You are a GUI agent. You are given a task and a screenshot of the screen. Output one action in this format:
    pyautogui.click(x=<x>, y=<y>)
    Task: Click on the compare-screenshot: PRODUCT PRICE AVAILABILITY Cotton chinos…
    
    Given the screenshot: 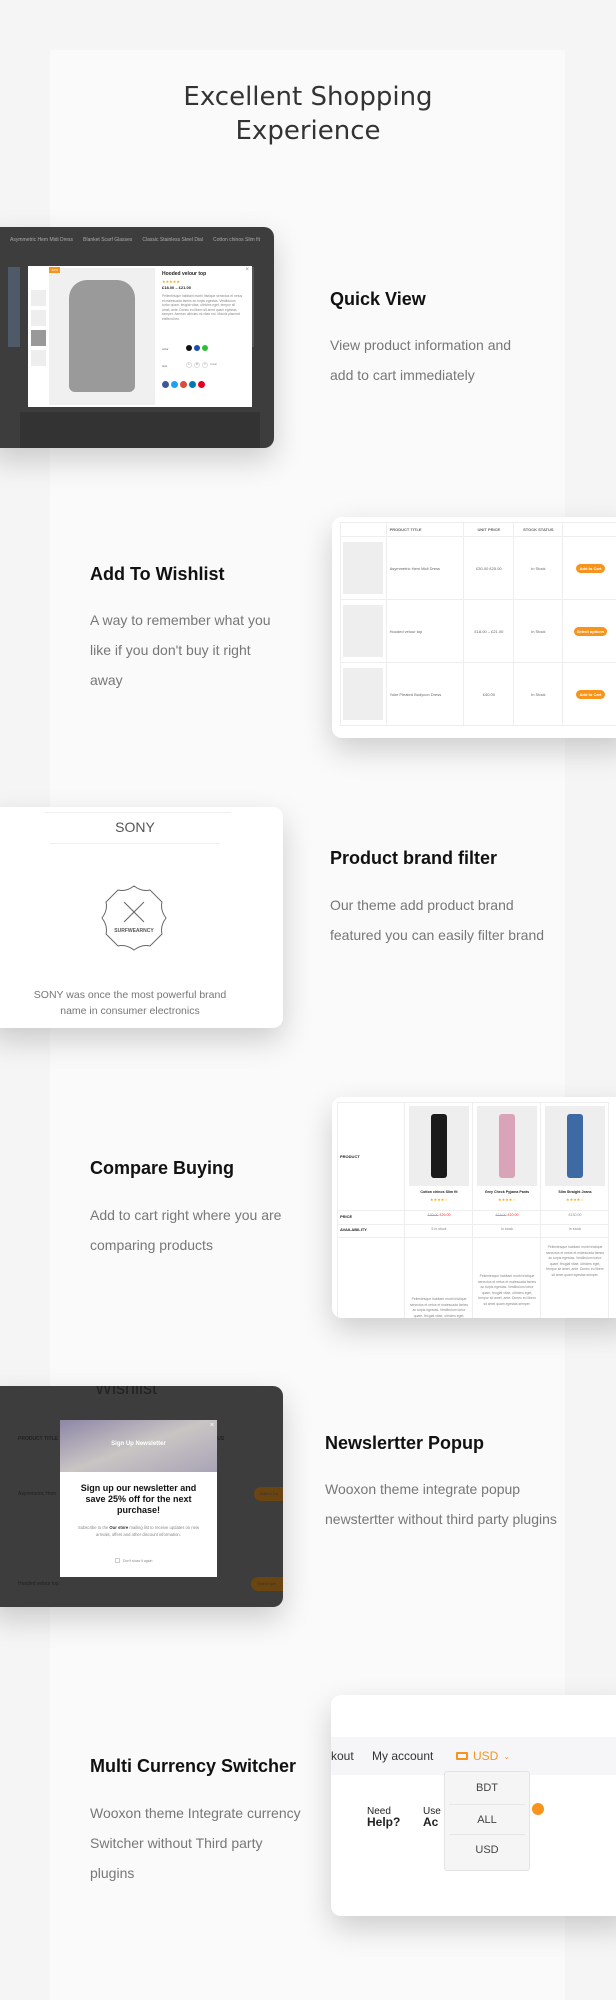 What is the action you would take?
    pyautogui.click(x=474, y=1207)
    